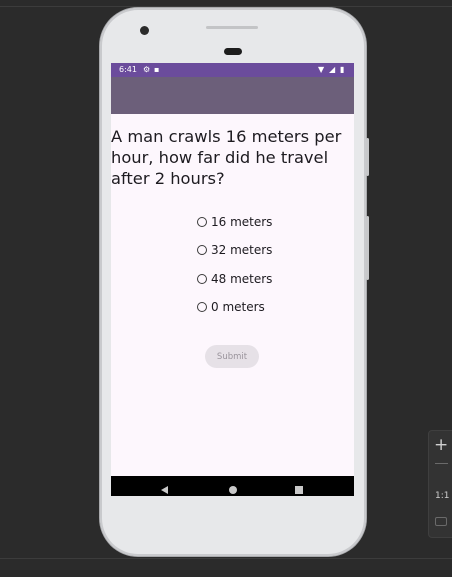  I want to click on option-label: 48 meters, so click(242, 279).